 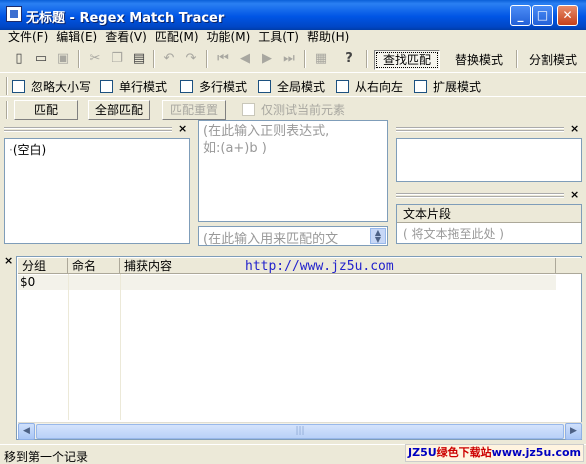 What do you see at coordinates (139, 59) in the screenshot?
I see `paste-icon: ▤` at bounding box center [139, 59].